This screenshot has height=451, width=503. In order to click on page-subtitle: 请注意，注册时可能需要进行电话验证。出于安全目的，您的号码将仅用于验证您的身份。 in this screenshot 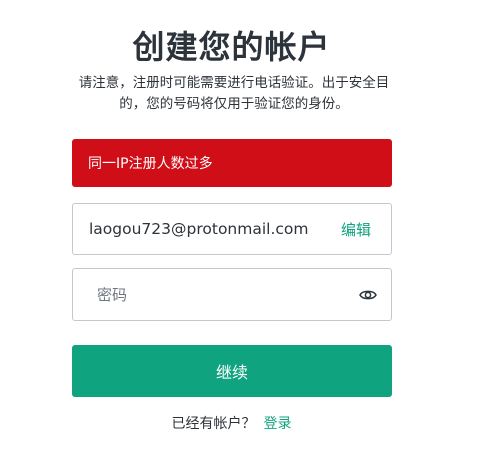, I will do `click(234, 93)`.